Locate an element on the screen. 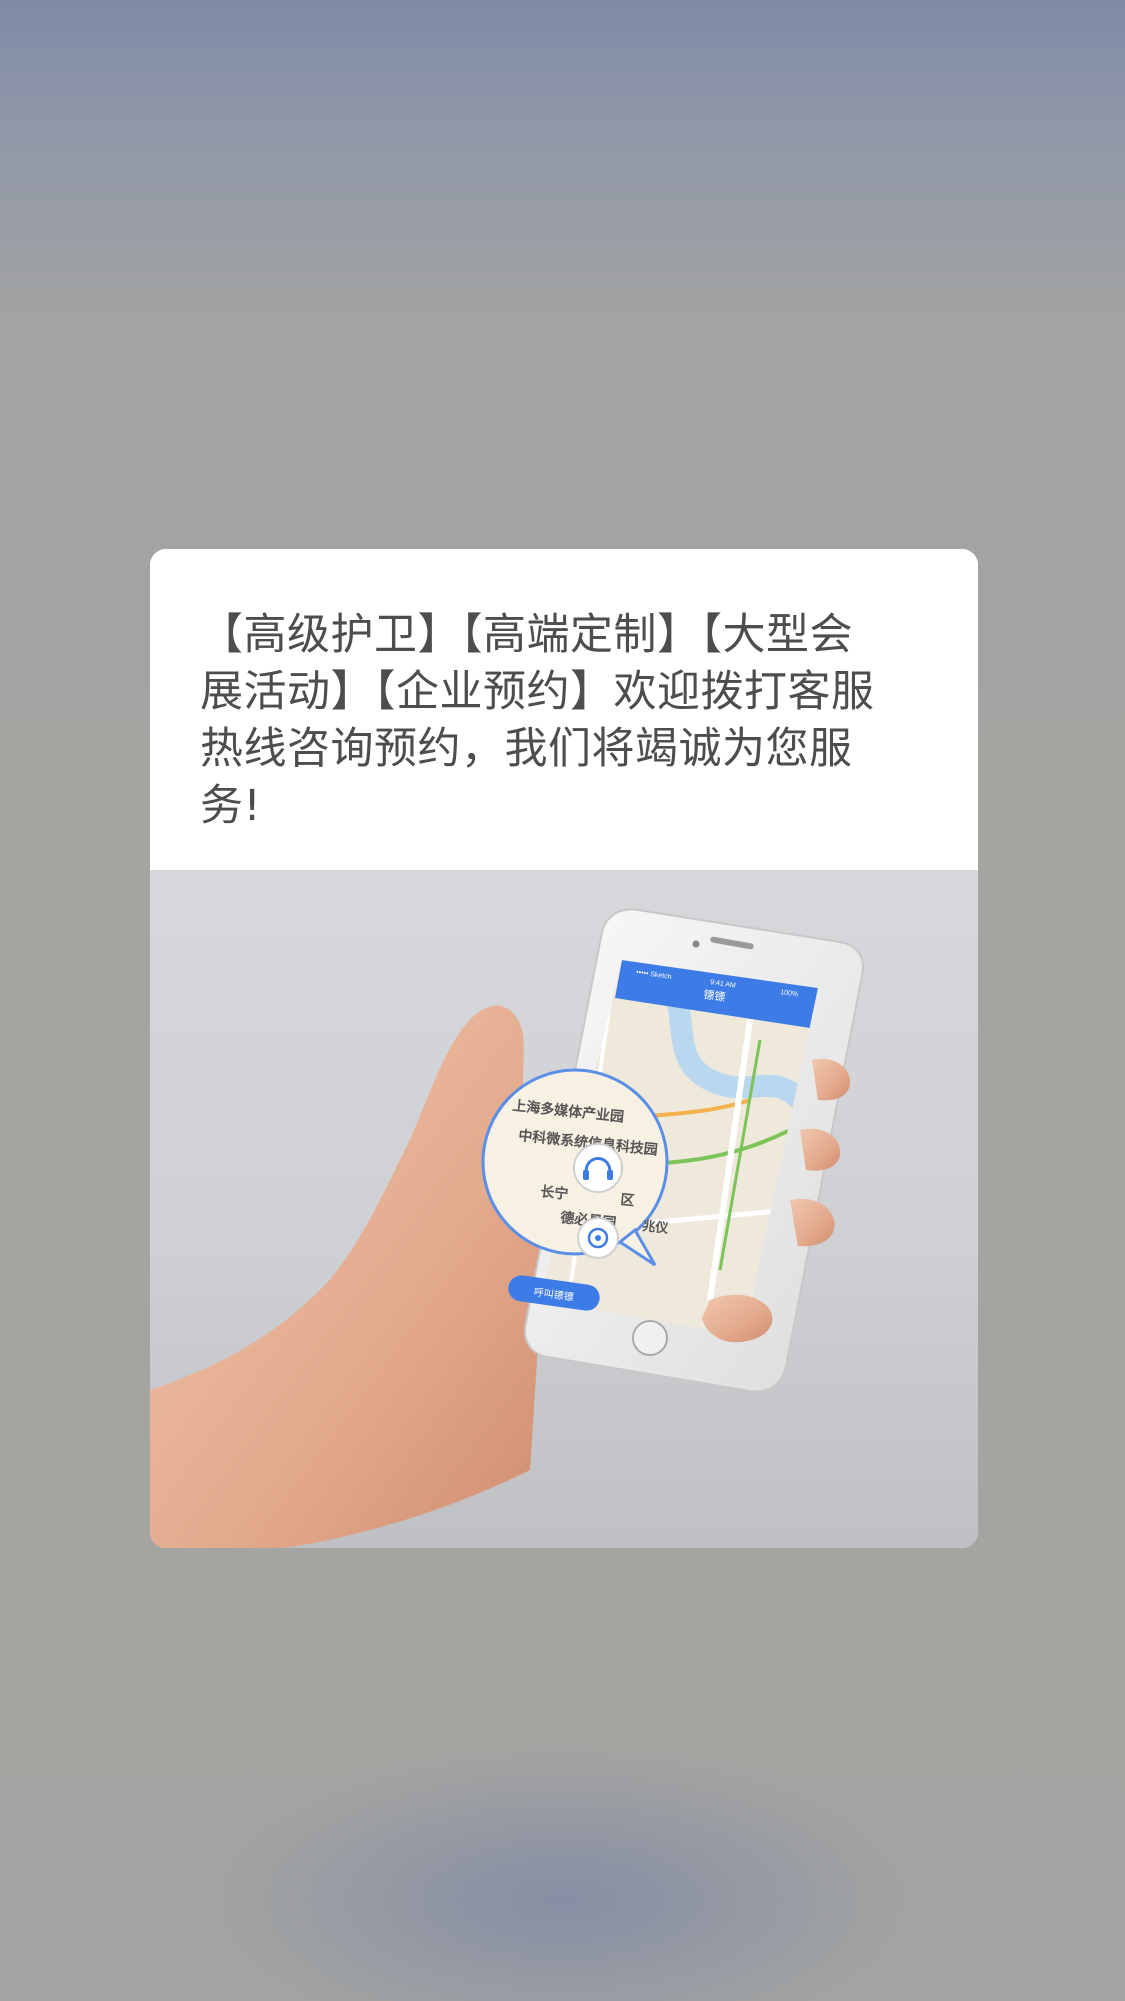  map-label-4: 区 is located at coordinates (628, 1200).